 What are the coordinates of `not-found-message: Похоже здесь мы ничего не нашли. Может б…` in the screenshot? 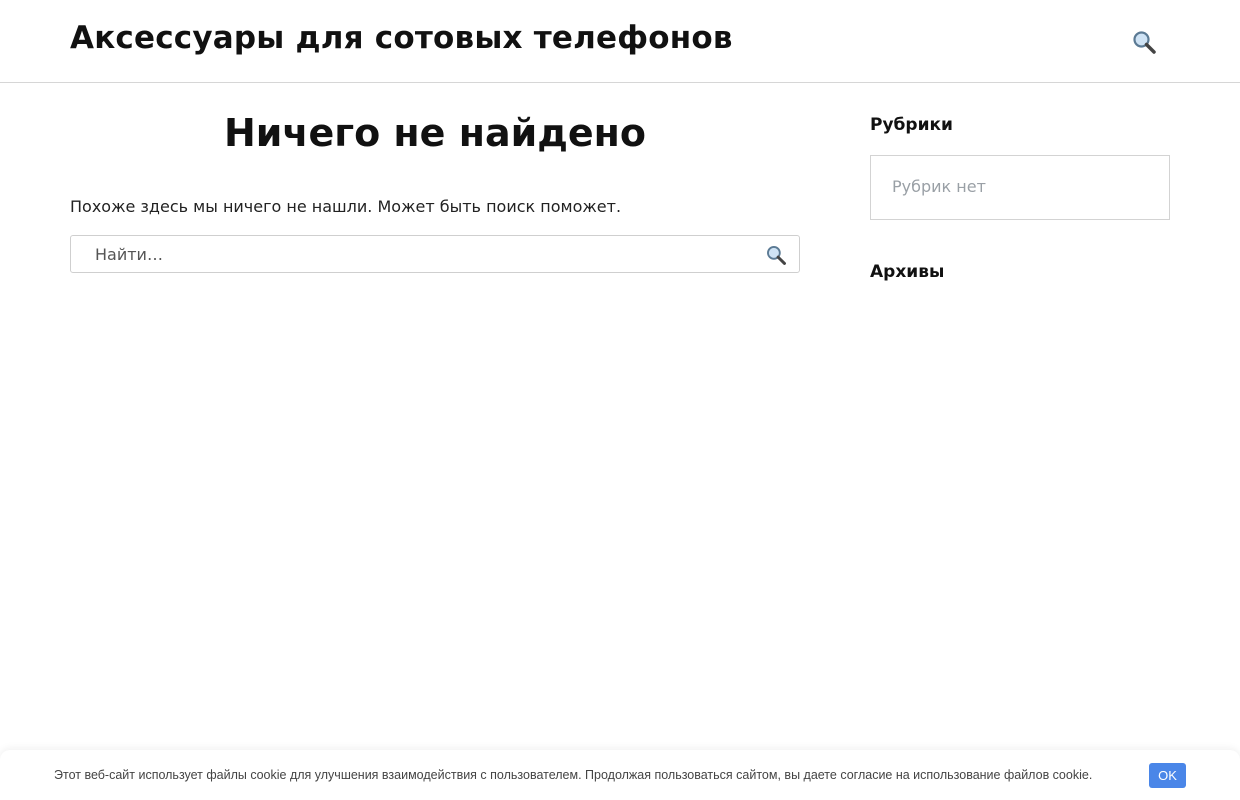 It's located at (346, 206).